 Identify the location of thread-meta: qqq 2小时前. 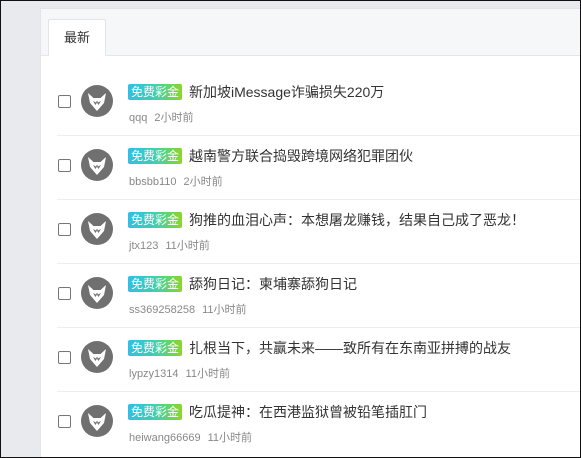
(161, 117).